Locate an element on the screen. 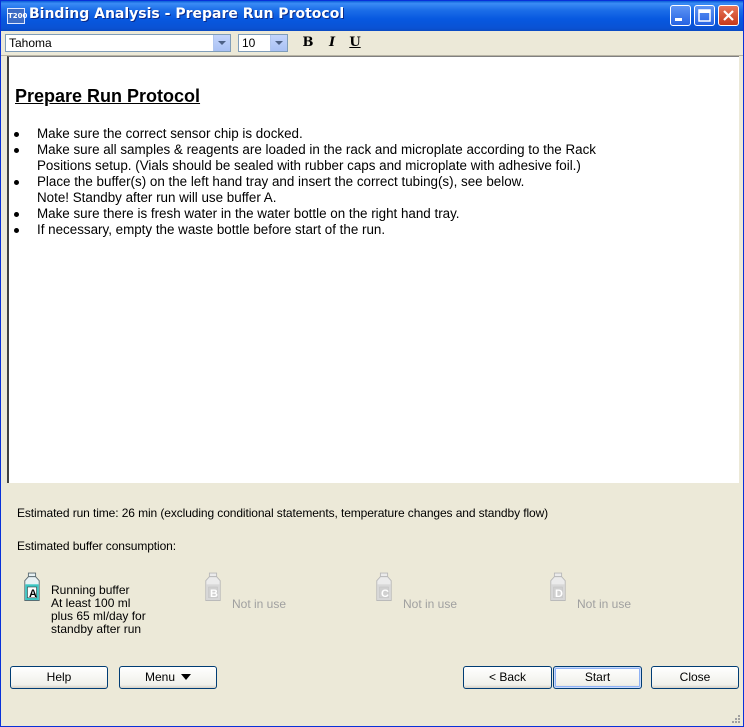  window-title: Binding Analysis - Prepare Run Protocol is located at coordinates (187, 14).